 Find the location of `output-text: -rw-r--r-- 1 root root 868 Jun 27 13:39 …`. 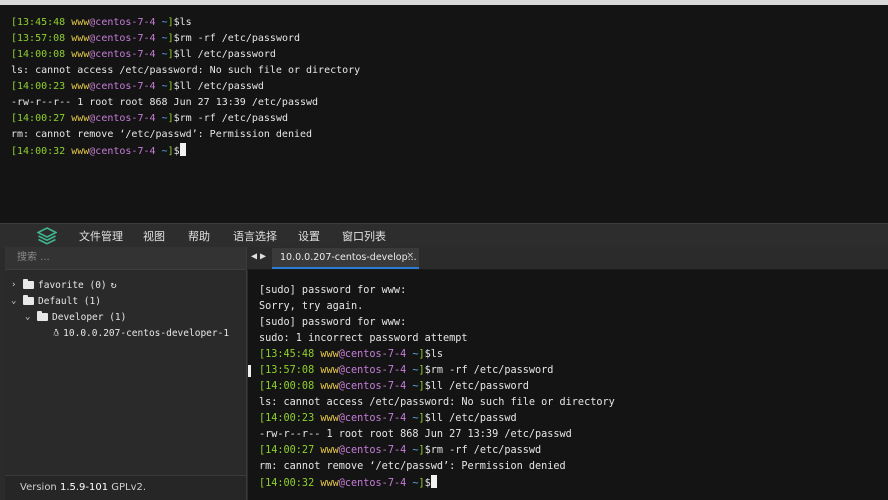

output-text: -rw-r--r-- 1 root root 868 Jun 27 13:39 … is located at coordinates (415, 434).